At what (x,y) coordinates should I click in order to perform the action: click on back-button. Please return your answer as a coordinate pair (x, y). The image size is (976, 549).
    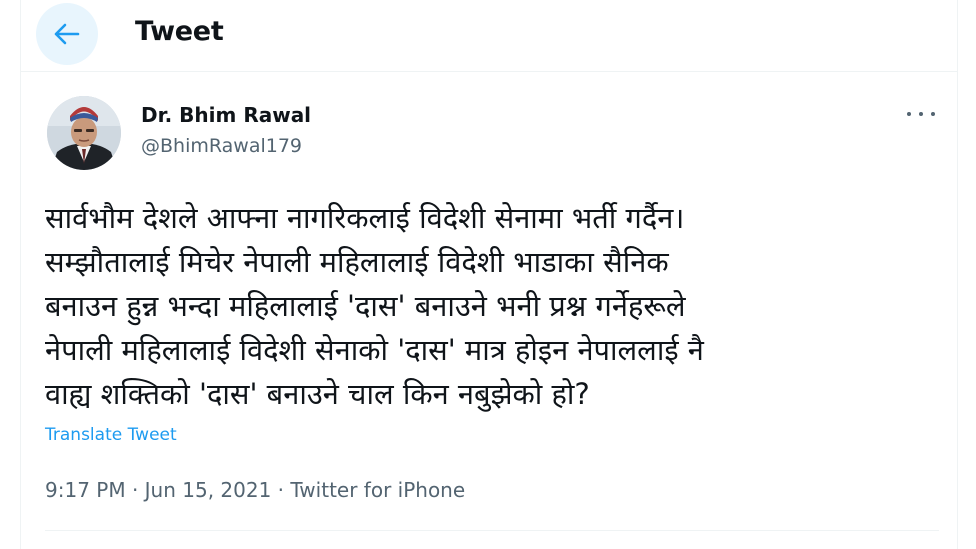
    Looking at the image, I should click on (67, 34).